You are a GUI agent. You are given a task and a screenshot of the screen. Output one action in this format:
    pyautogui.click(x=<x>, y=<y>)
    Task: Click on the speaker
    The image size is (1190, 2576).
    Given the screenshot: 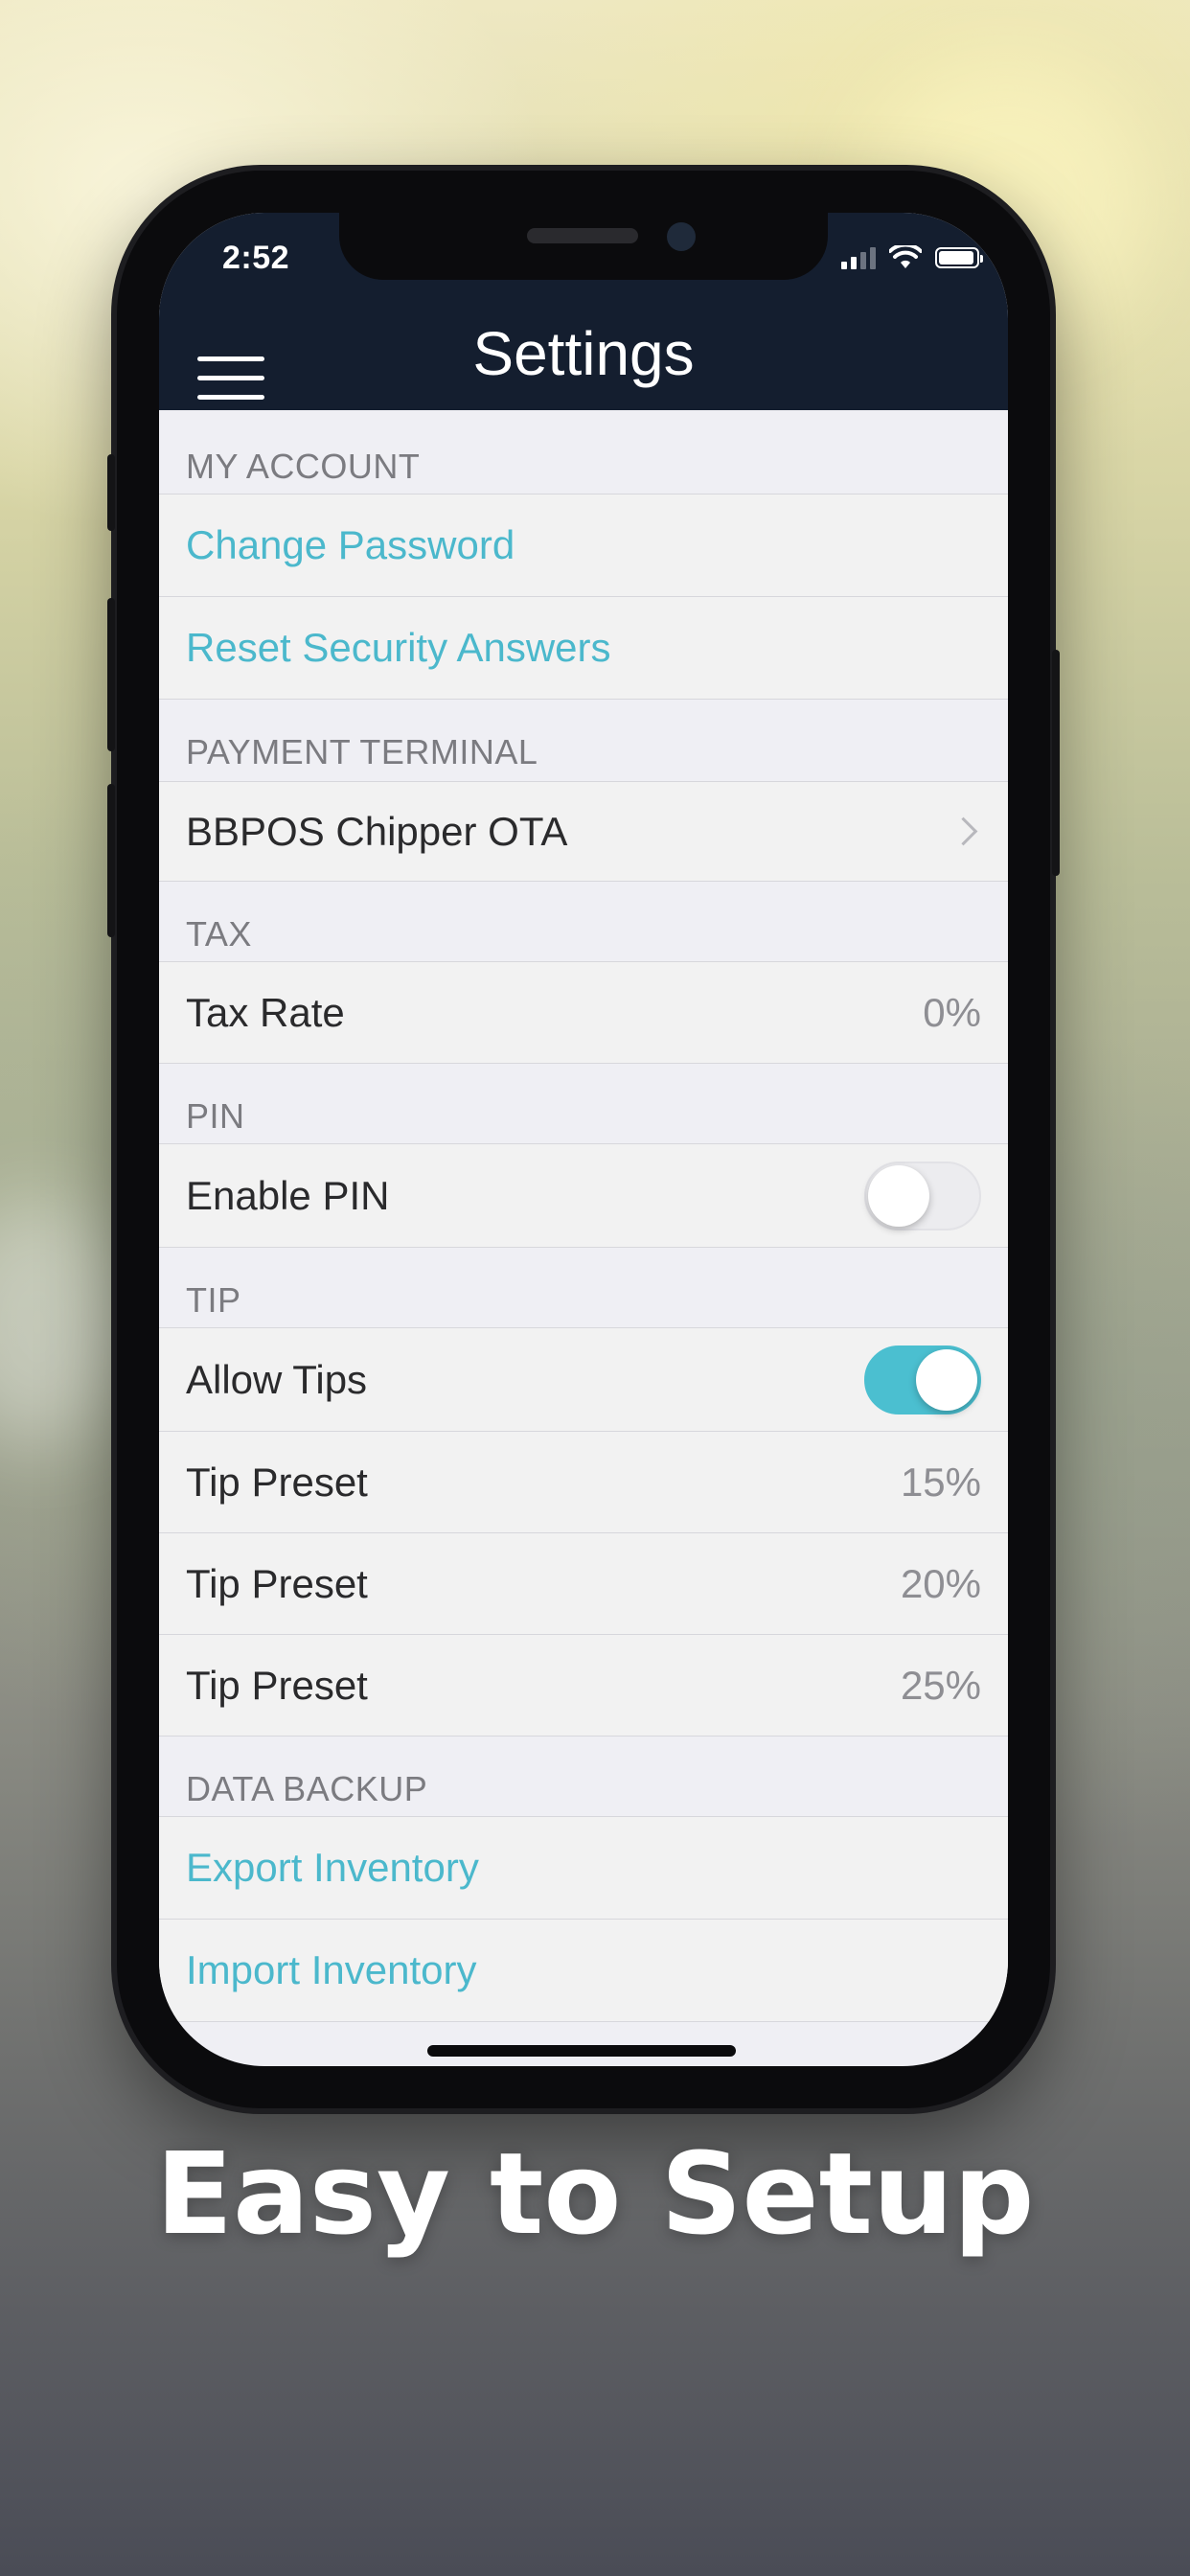 What is the action you would take?
    pyautogui.click(x=583, y=235)
    